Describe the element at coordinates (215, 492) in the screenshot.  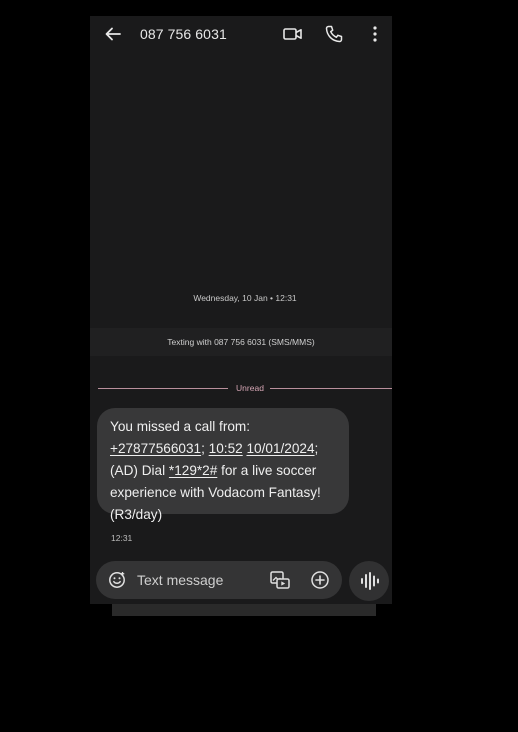
I see `message-line-4: experience with Vodacom Fantasy!` at that location.